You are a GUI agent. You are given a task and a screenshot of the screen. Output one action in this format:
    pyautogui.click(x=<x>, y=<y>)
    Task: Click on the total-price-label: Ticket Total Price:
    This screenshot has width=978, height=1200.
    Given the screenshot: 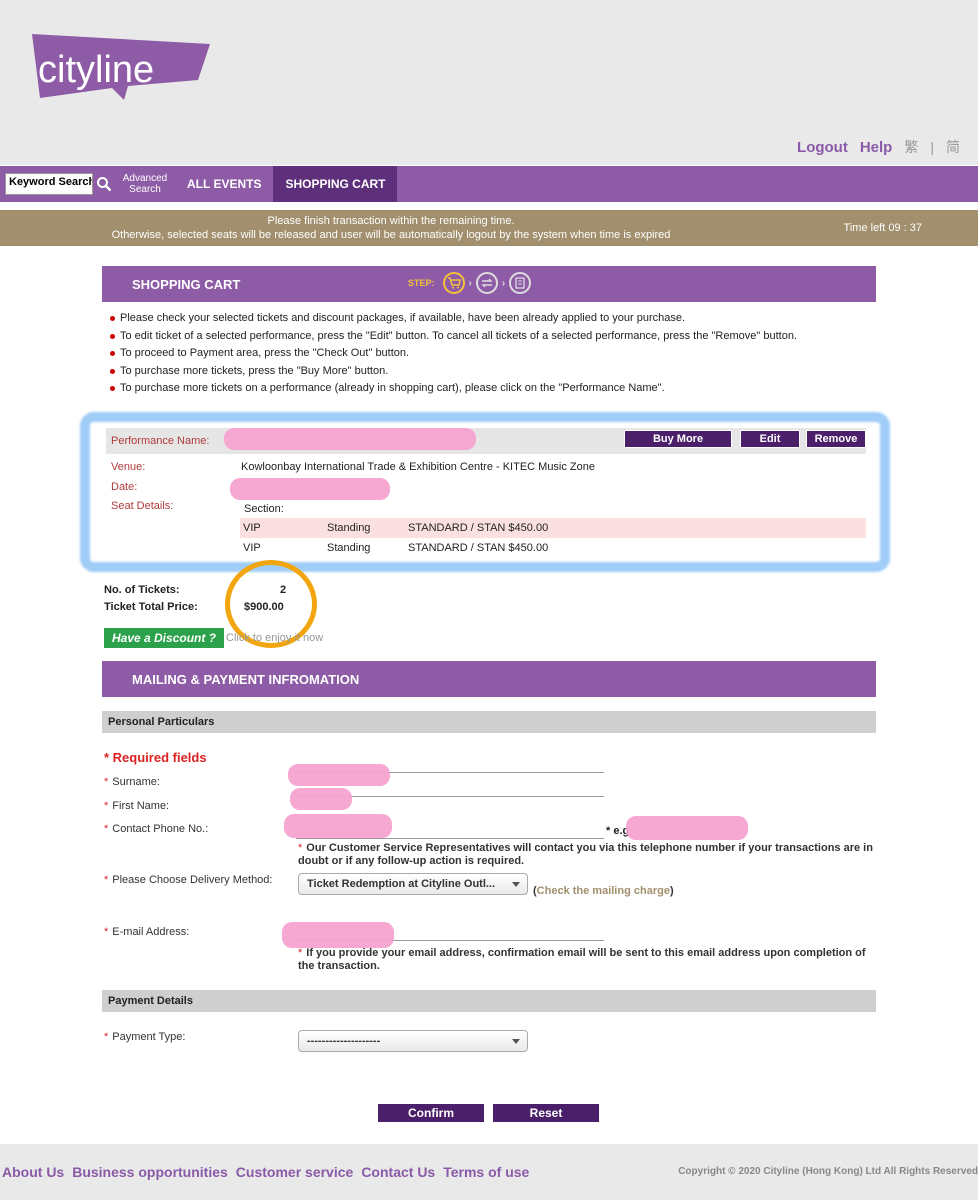 What is the action you would take?
    pyautogui.click(x=151, y=607)
    